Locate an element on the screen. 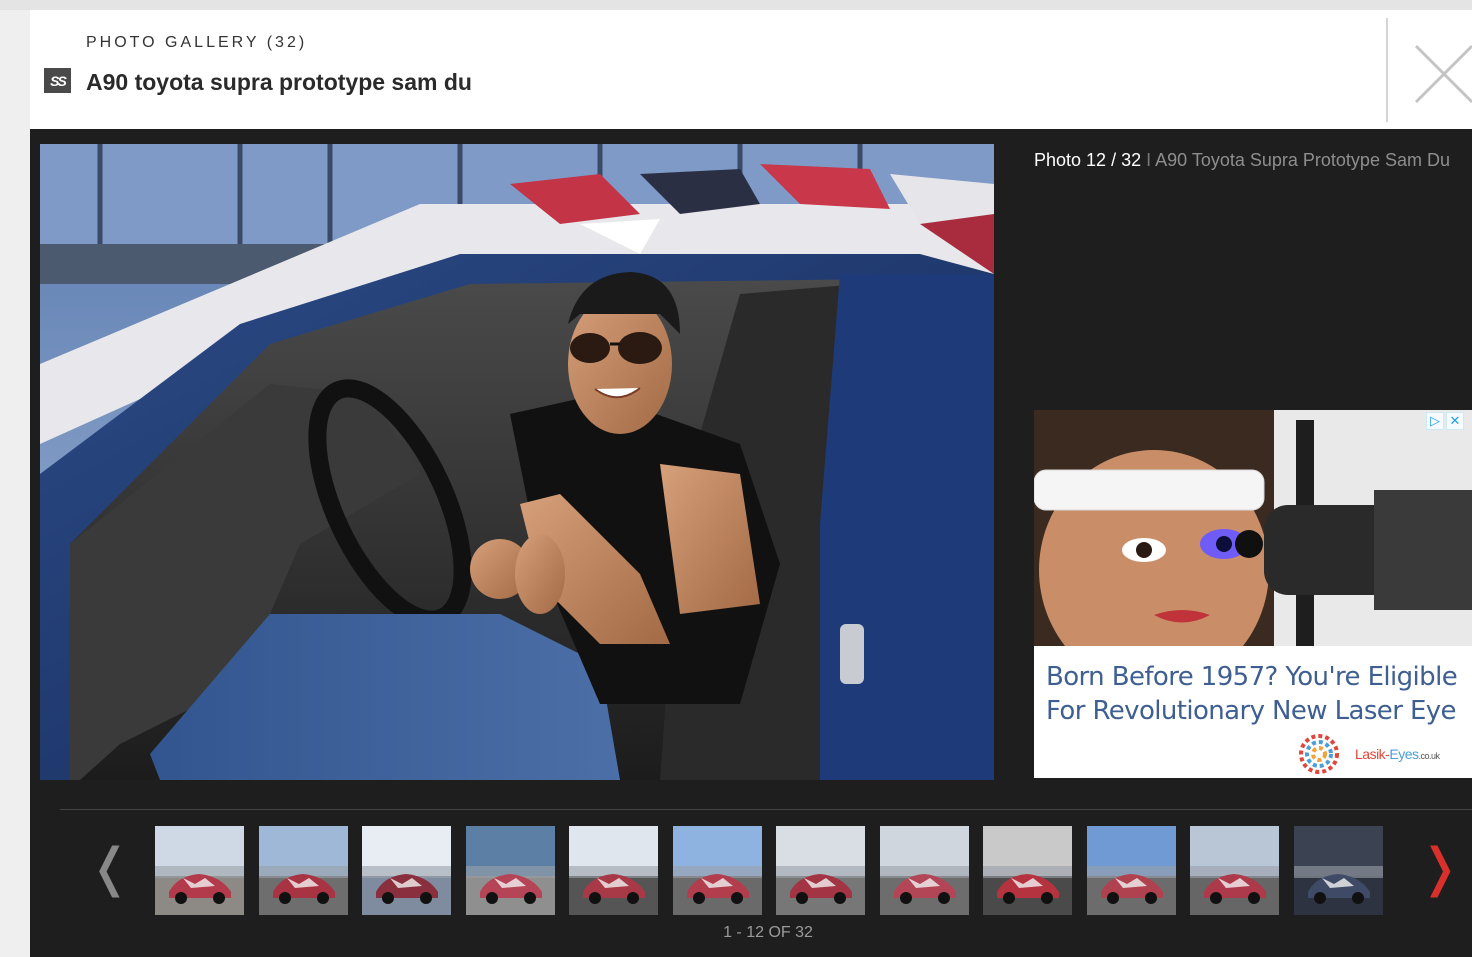 The image size is (1472, 957). lasik-eyes-logo-icon is located at coordinates (1319, 754).